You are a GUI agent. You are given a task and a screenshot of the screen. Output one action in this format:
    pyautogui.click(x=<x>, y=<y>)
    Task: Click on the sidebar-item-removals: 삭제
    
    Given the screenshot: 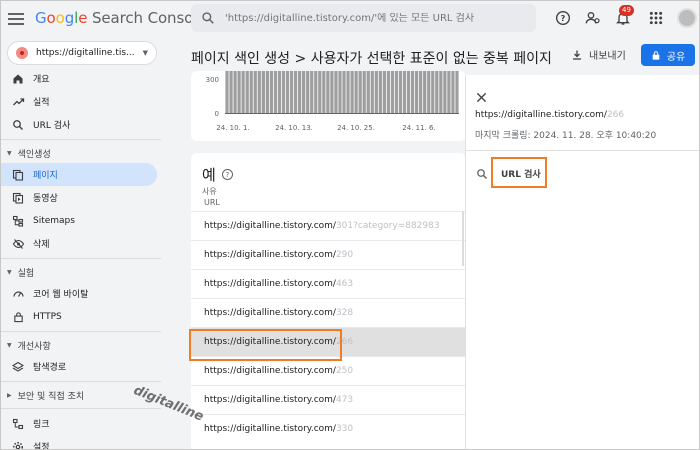 What is the action you would take?
    pyautogui.click(x=81, y=243)
    